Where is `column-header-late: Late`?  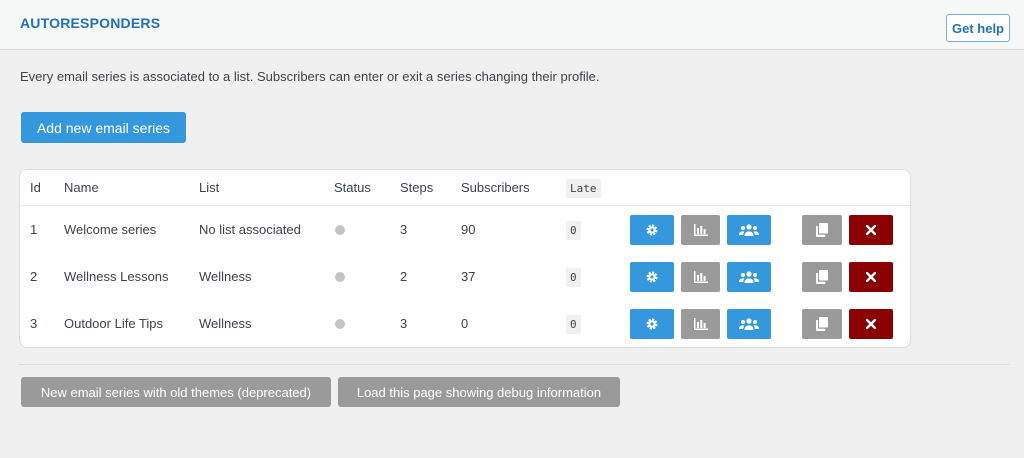 column-header-late: Late is located at coordinates (583, 188).